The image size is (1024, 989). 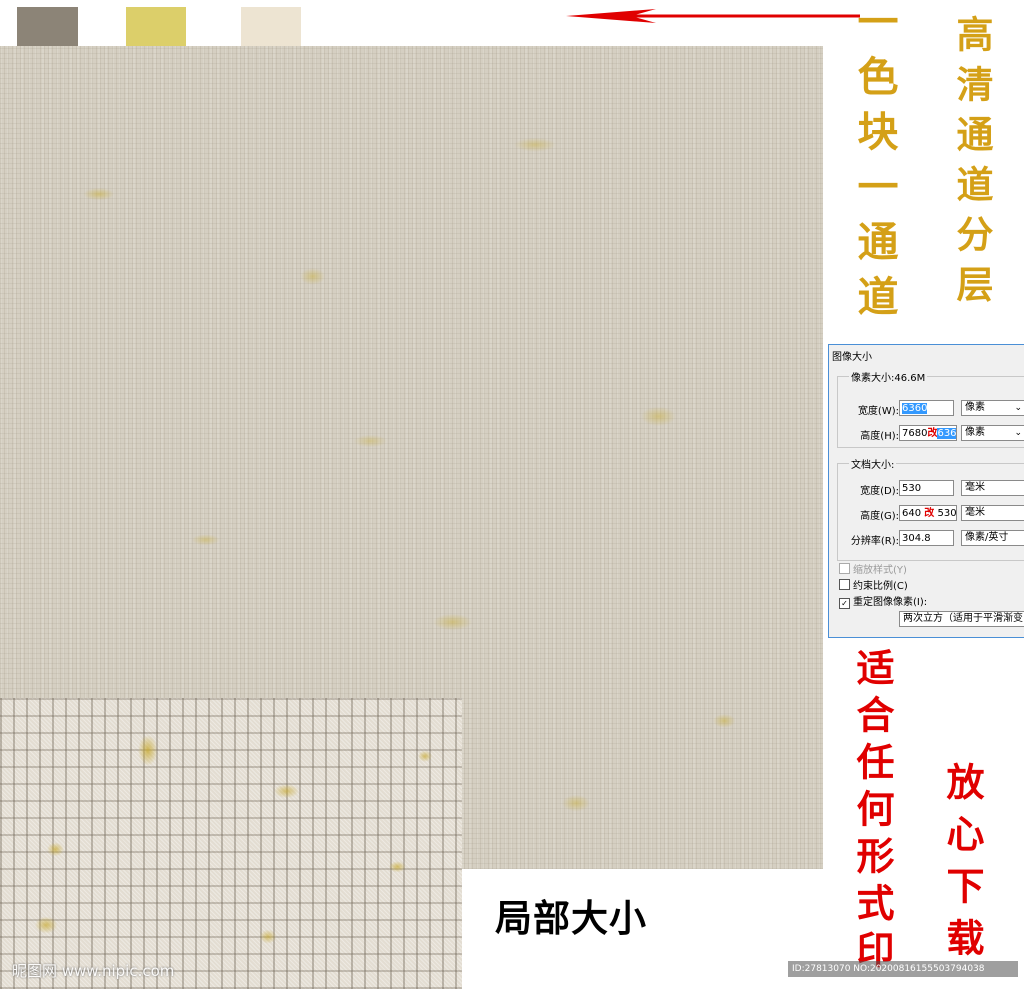 What do you see at coordinates (975, 512) in the screenshot?
I see `doc-height-unit: 毫米` at bounding box center [975, 512].